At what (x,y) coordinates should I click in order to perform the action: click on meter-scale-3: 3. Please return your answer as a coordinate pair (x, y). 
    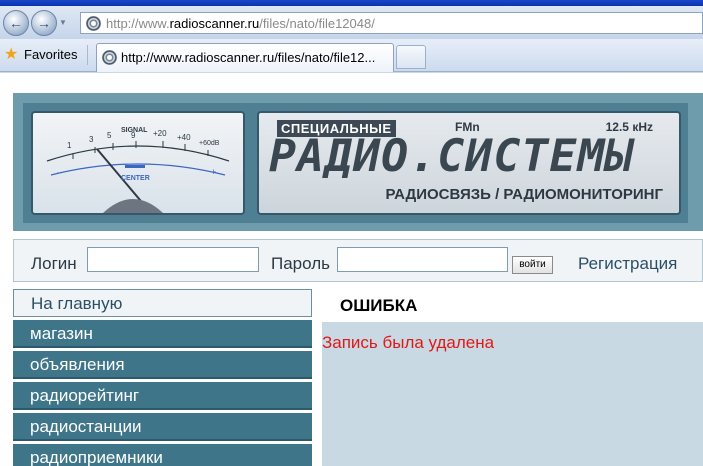
    Looking at the image, I should click on (91, 139).